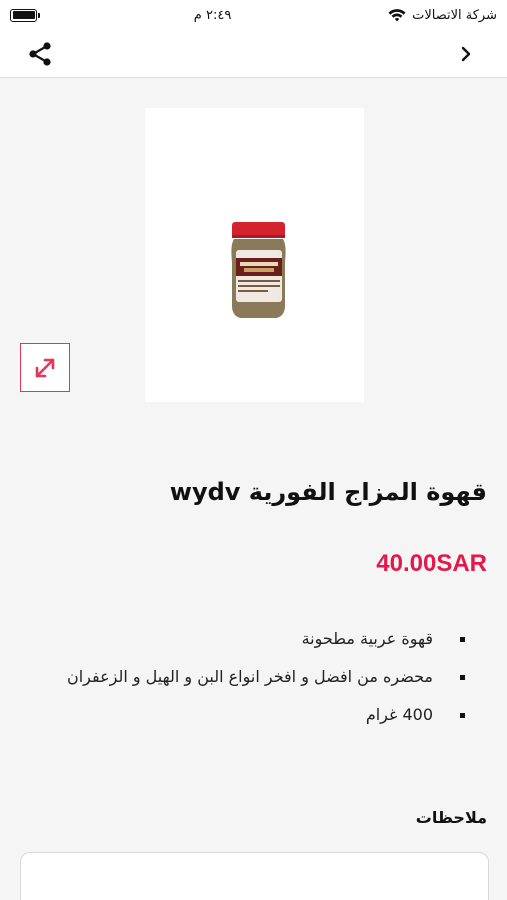 This screenshot has height=900, width=507. I want to click on product-image, so click(254, 255).